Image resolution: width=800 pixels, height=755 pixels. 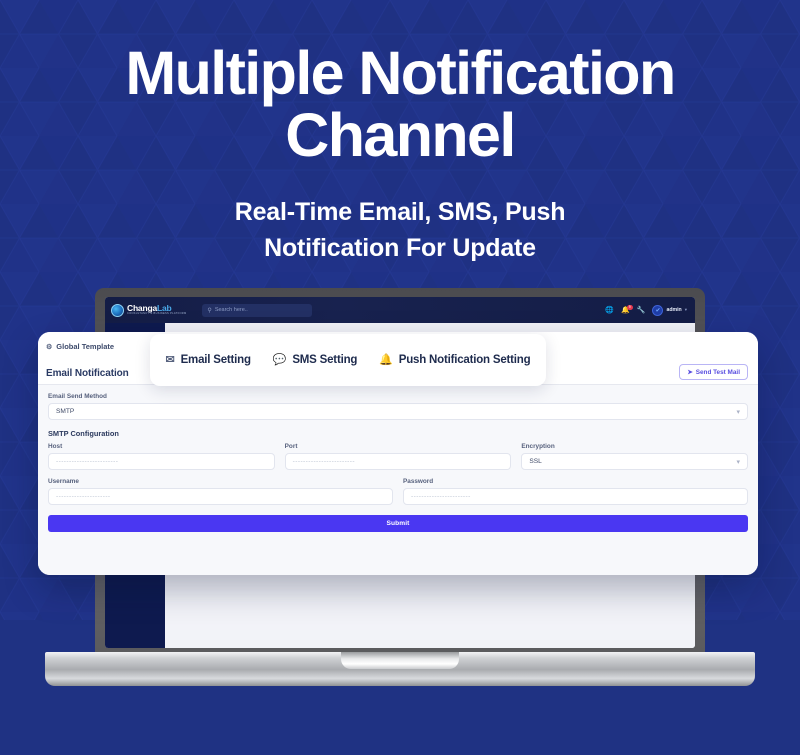 I want to click on password-label: Password, so click(x=418, y=481).